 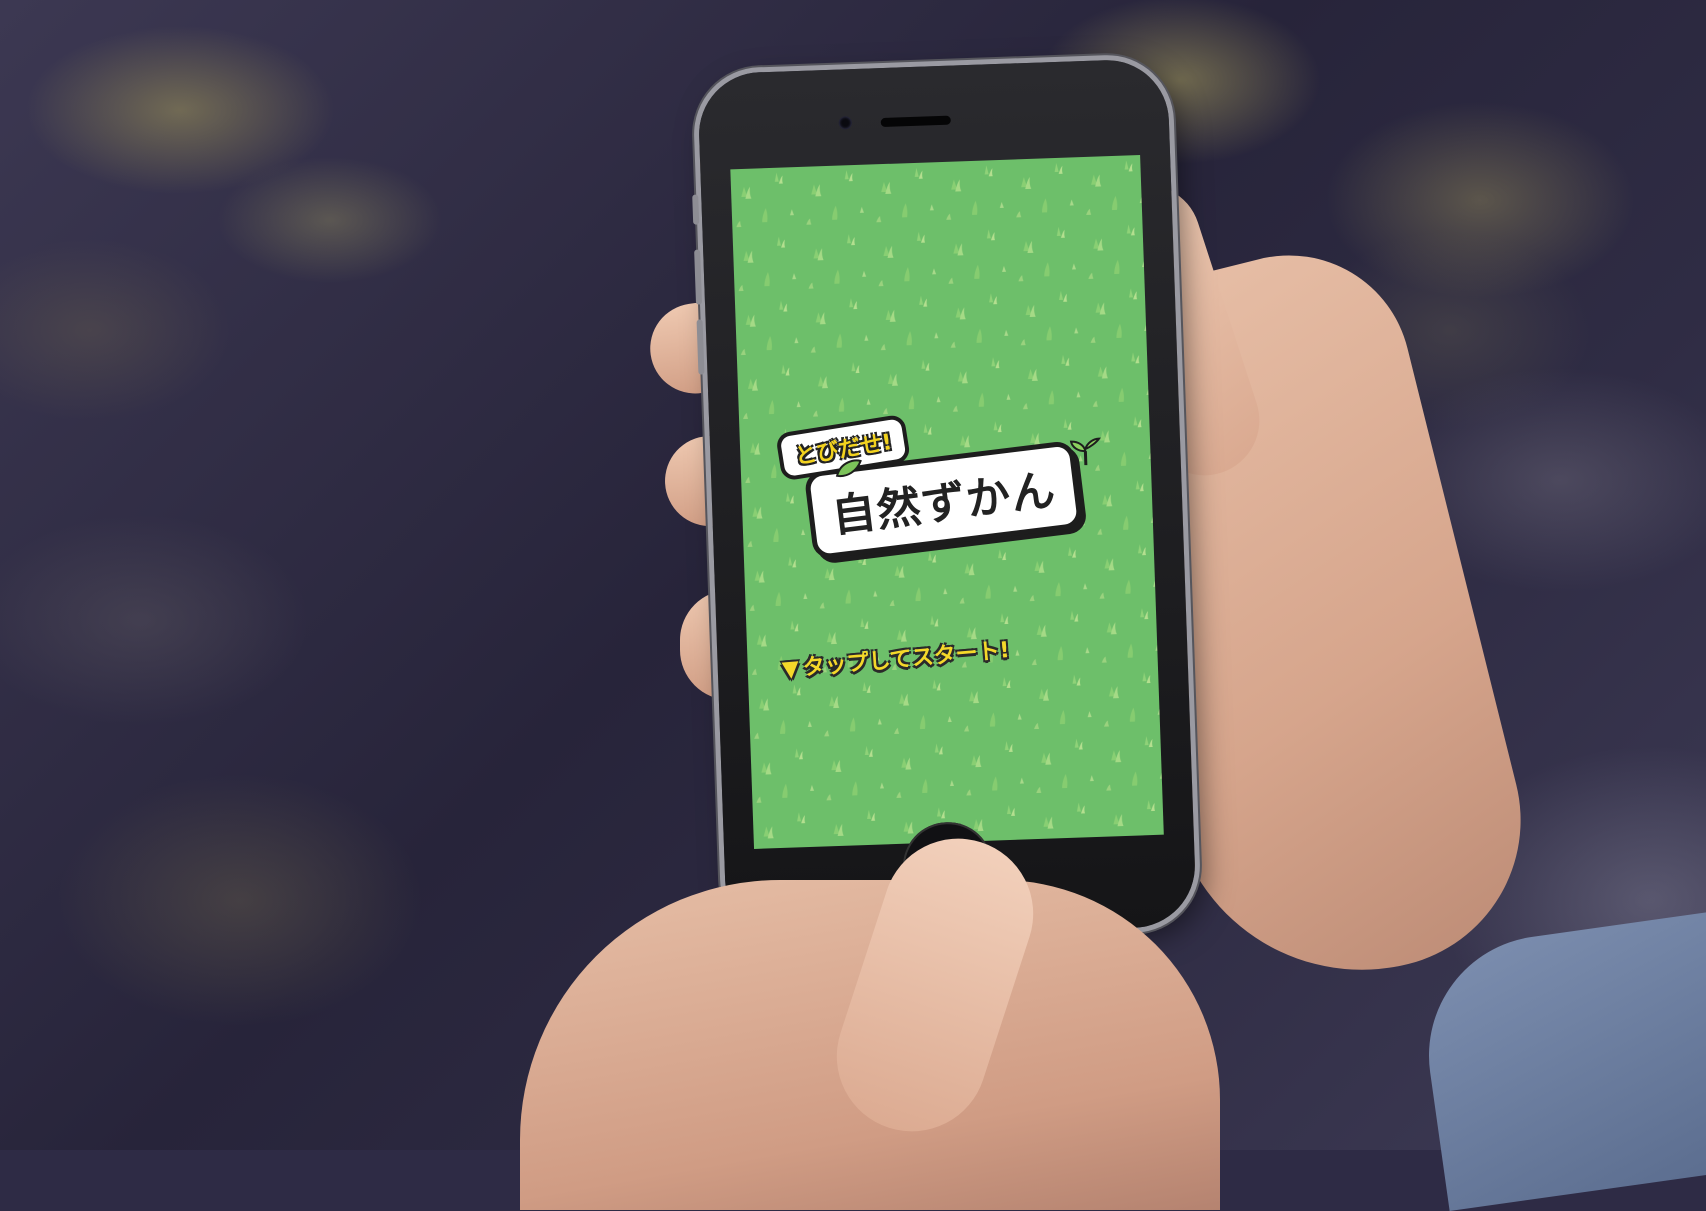 What do you see at coordinates (791, 669) in the screenshot?
I see `triangle-down-icon: ▼` at bounding box center [791, 669].